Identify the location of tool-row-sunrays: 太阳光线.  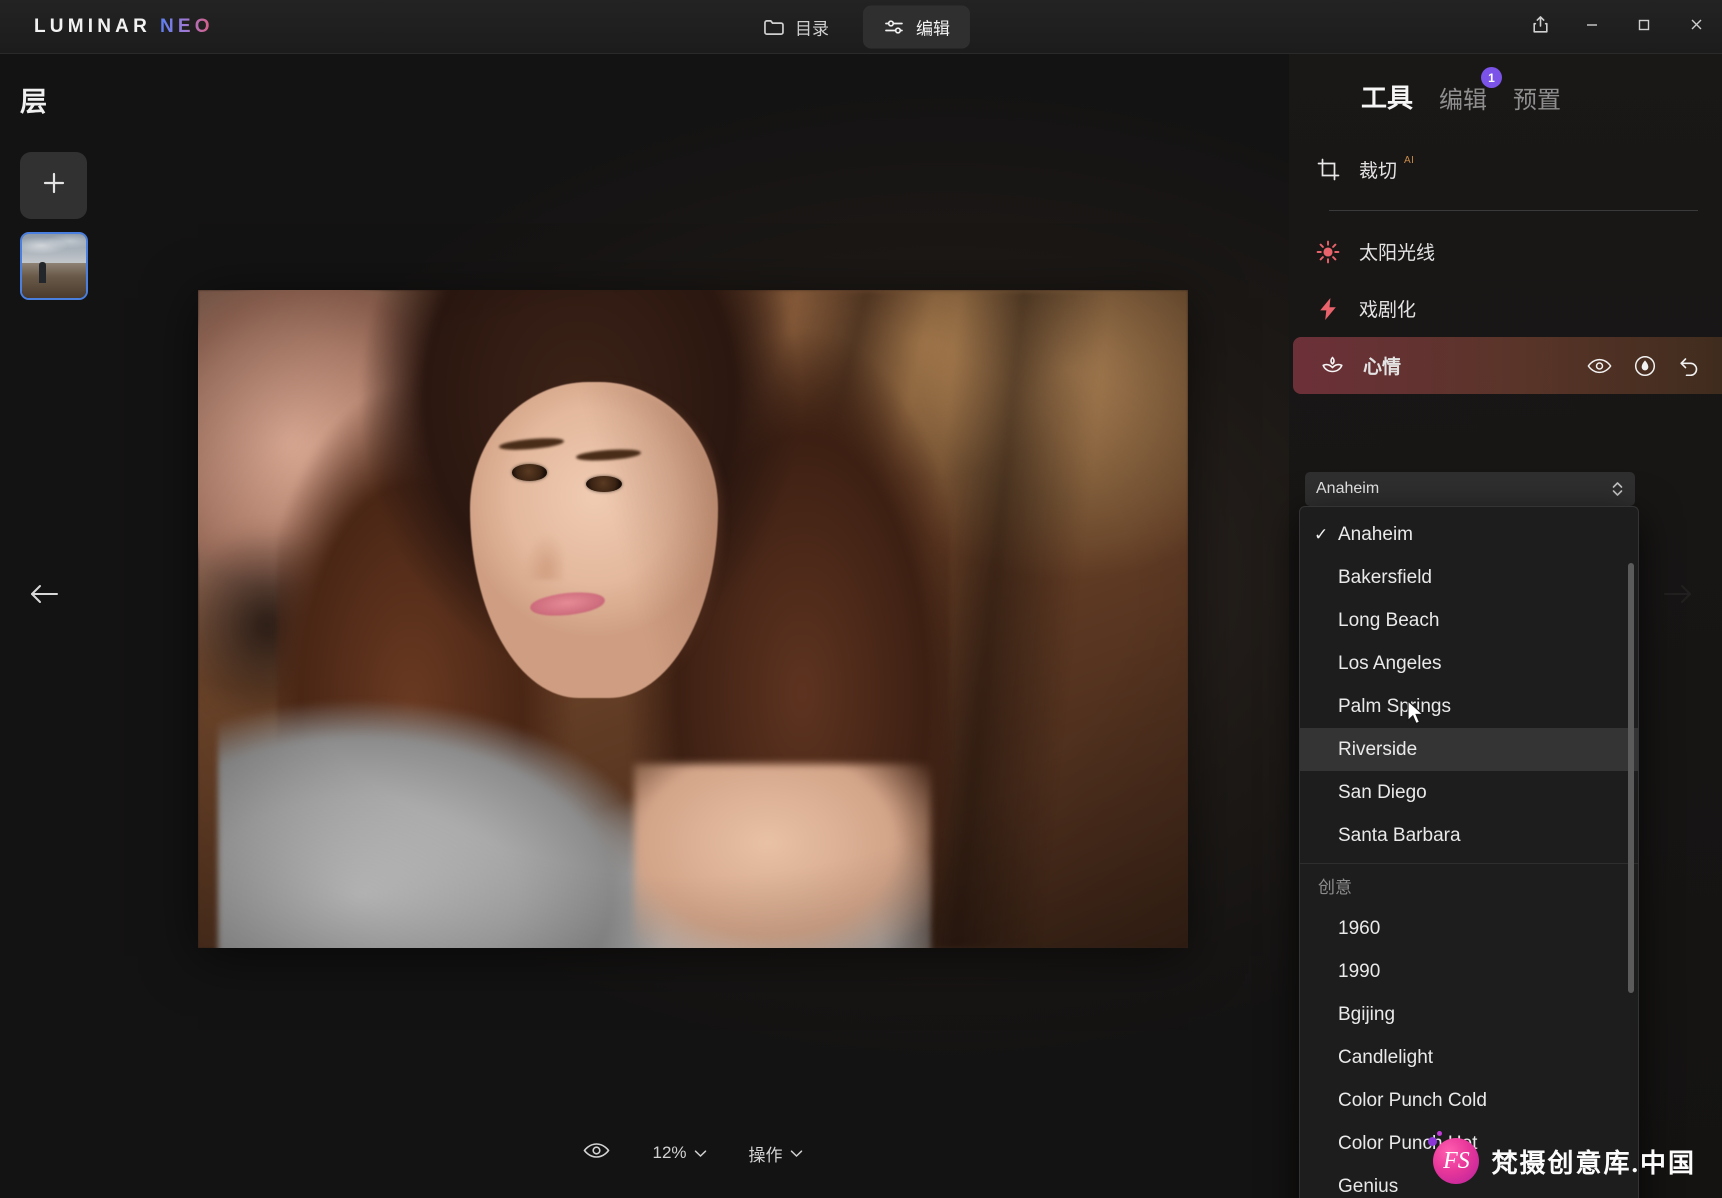
(1505, 251).